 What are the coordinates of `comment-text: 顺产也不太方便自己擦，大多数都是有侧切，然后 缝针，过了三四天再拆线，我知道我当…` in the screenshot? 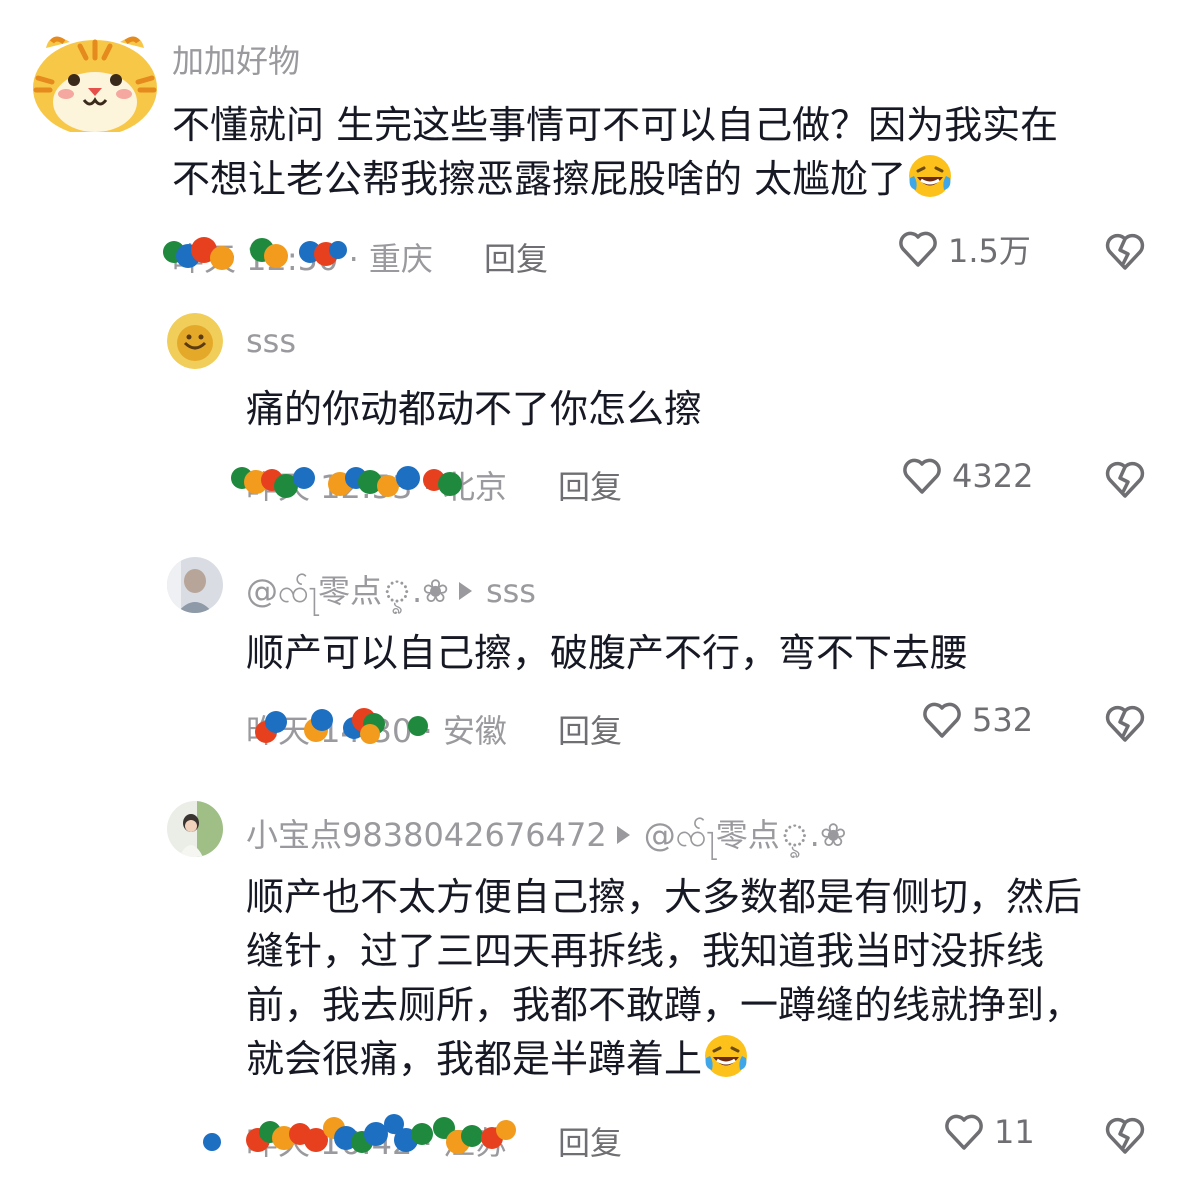 It's located at (716, 978).